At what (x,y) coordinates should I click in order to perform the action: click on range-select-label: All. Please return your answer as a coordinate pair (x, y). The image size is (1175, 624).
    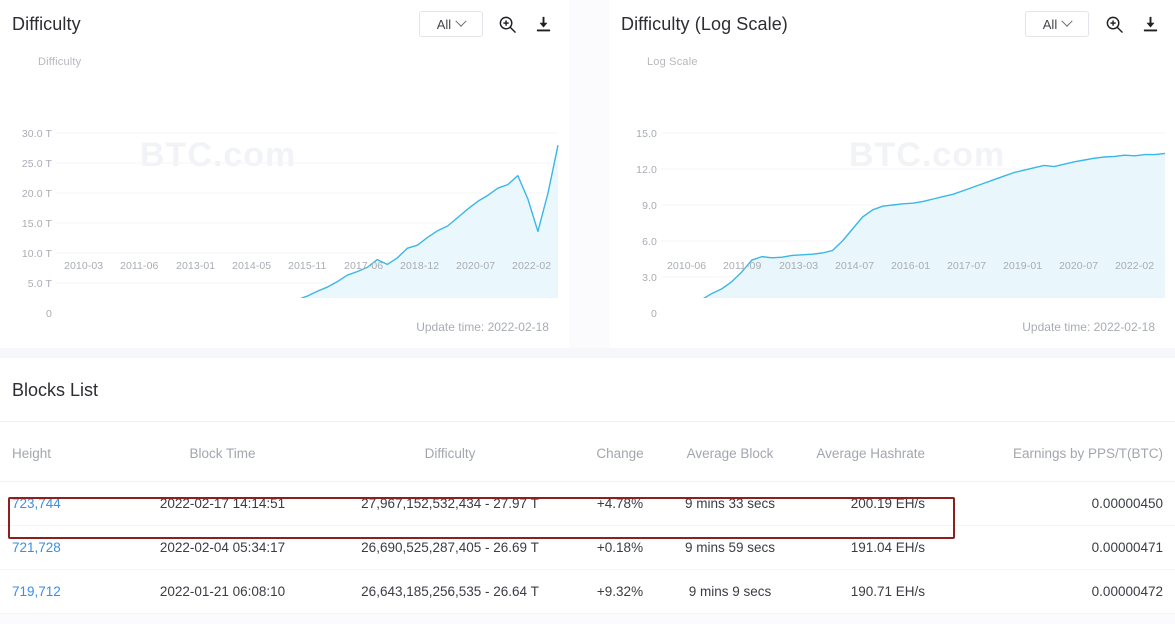
    Looking at the image, I should click on (444, 24).